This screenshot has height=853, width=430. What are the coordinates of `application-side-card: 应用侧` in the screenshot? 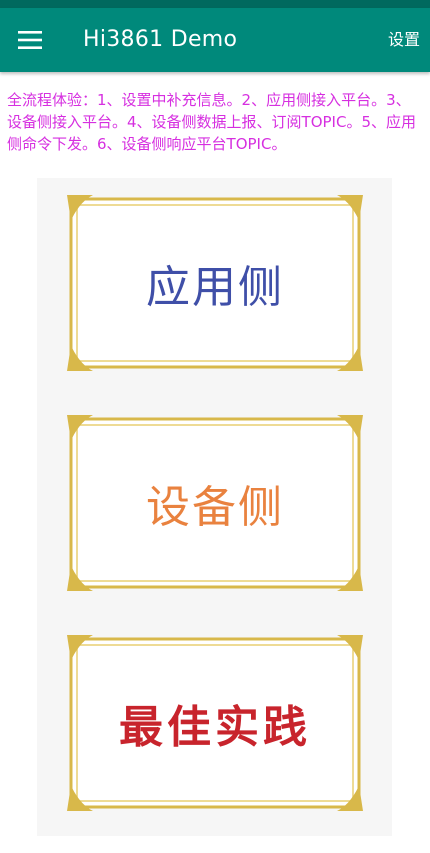 It's located at (215, 283).